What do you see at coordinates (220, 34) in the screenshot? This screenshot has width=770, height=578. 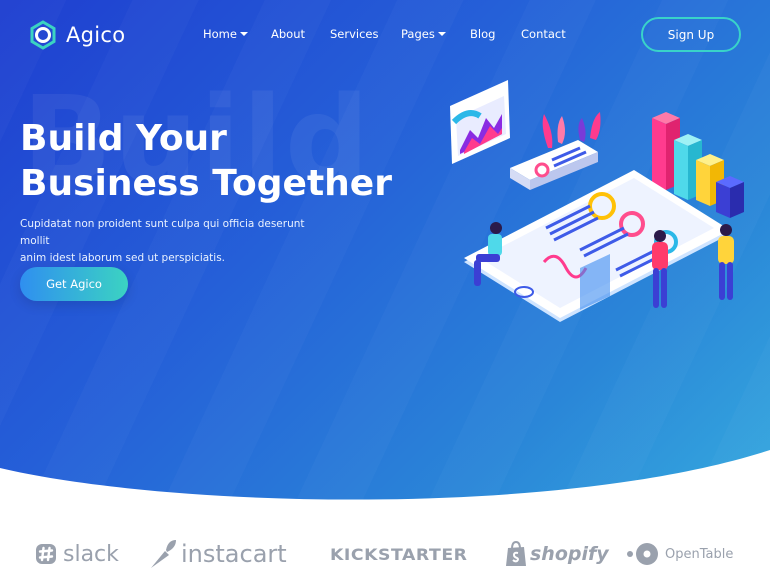 I see `nav-item-home-label: Home` at bounding box center [220, 34].